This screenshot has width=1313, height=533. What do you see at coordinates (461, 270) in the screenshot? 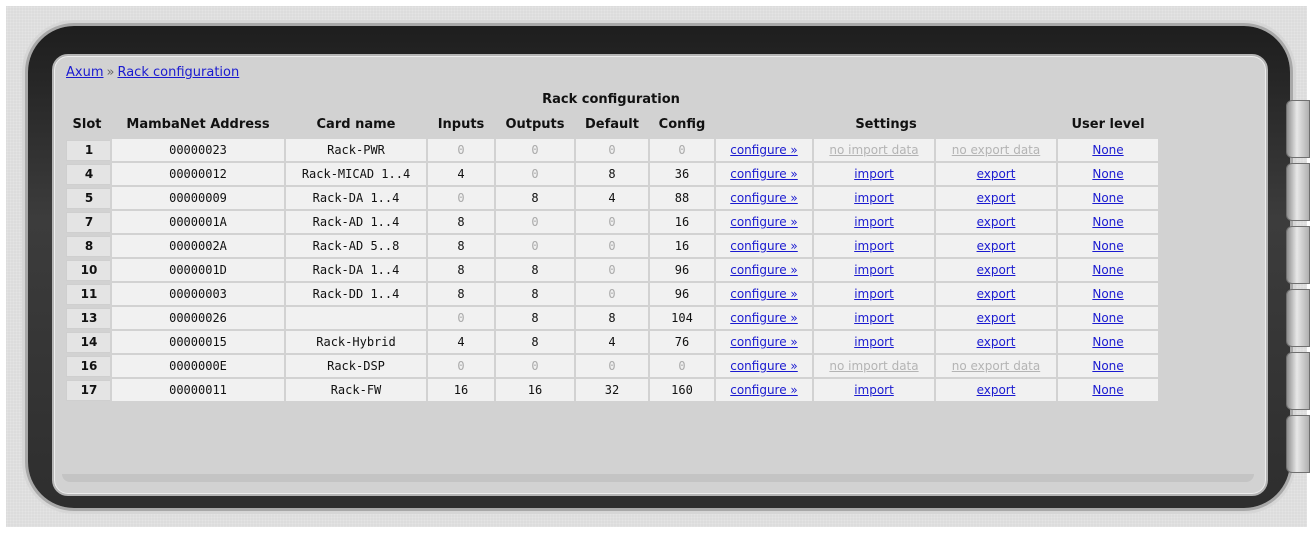
I see `cell-inputs: 8` at bounding box center [461, 270].